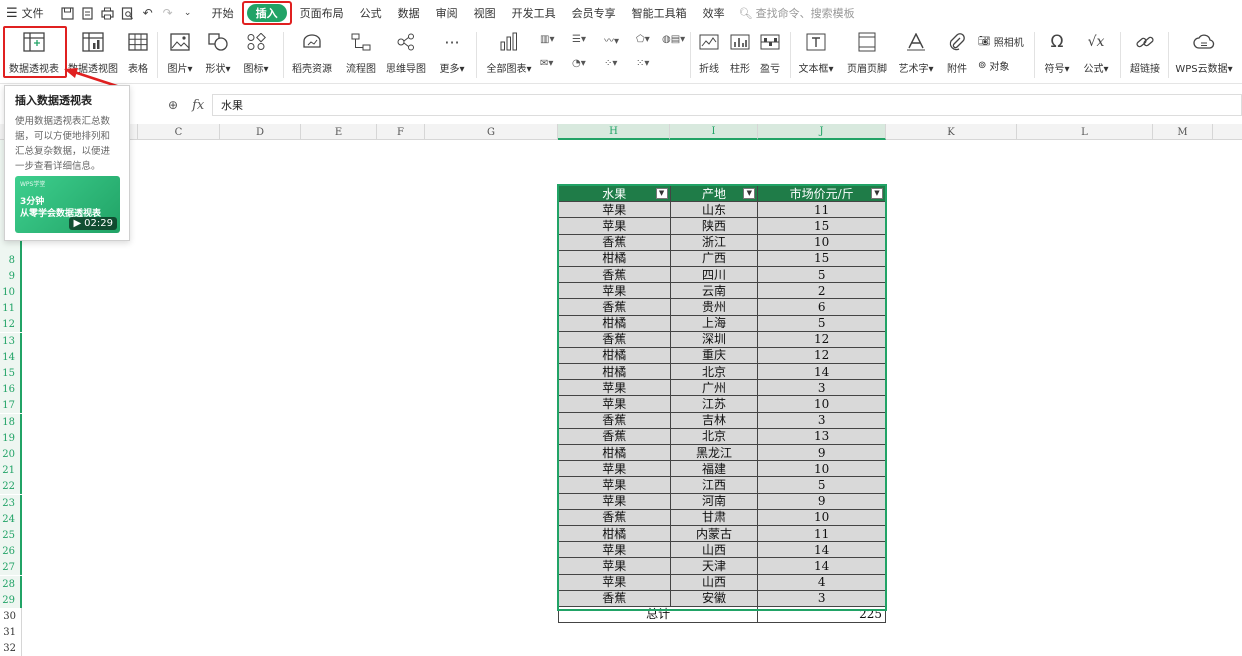  I want to click on shape-button: 形状▾, so click(218, 51).